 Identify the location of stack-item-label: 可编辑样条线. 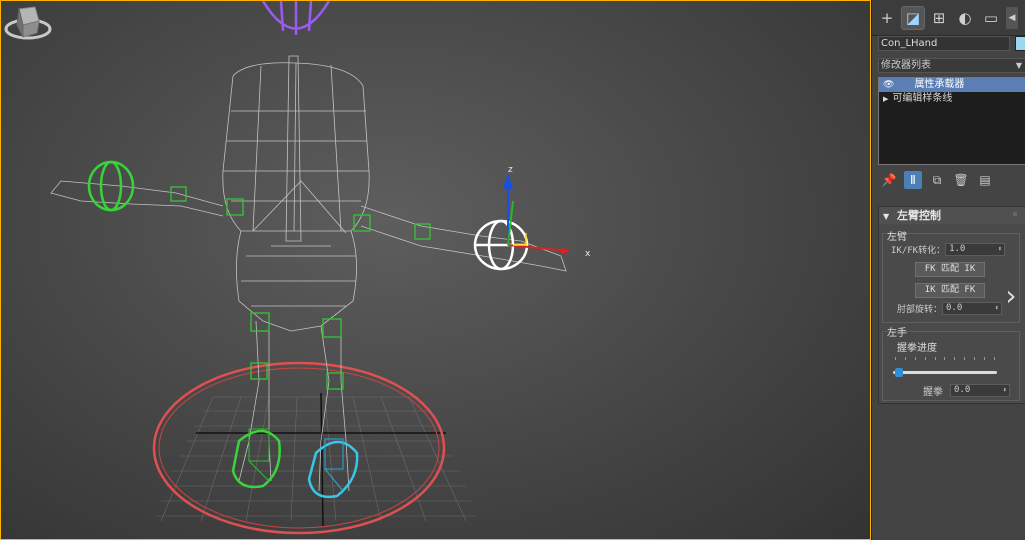
(922, 98).